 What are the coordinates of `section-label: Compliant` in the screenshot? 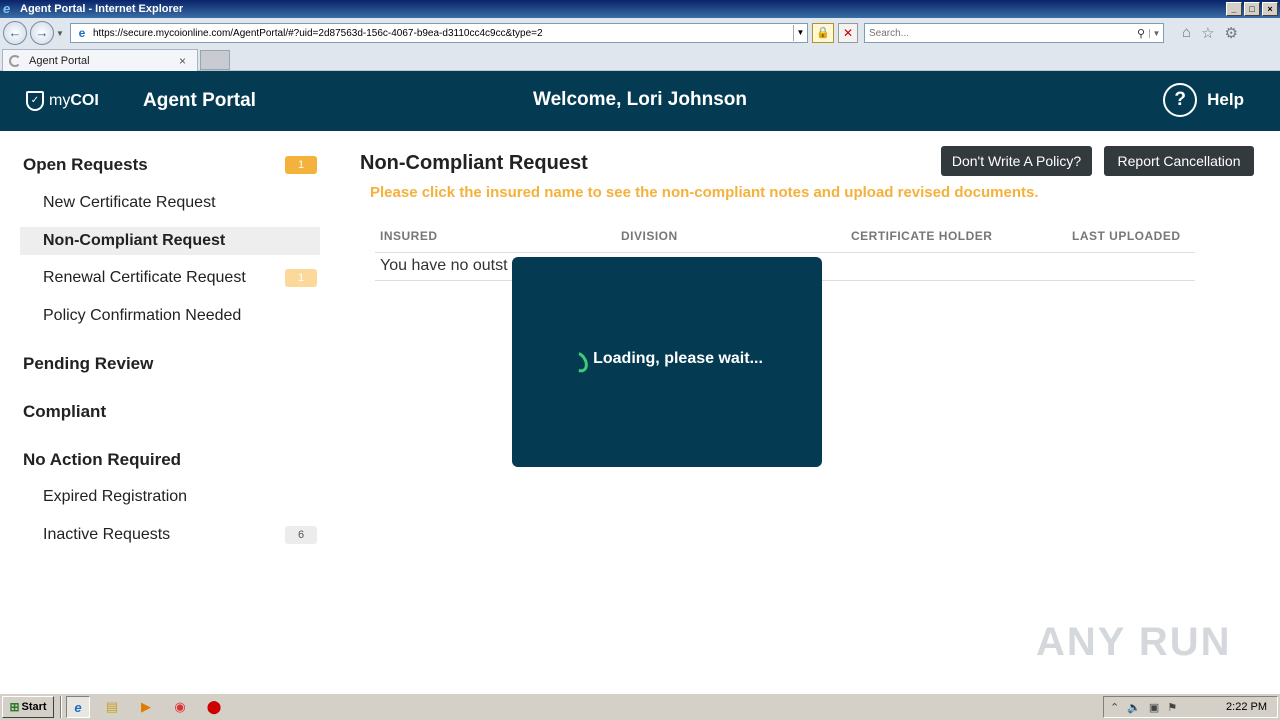 It's located at (65, 411).